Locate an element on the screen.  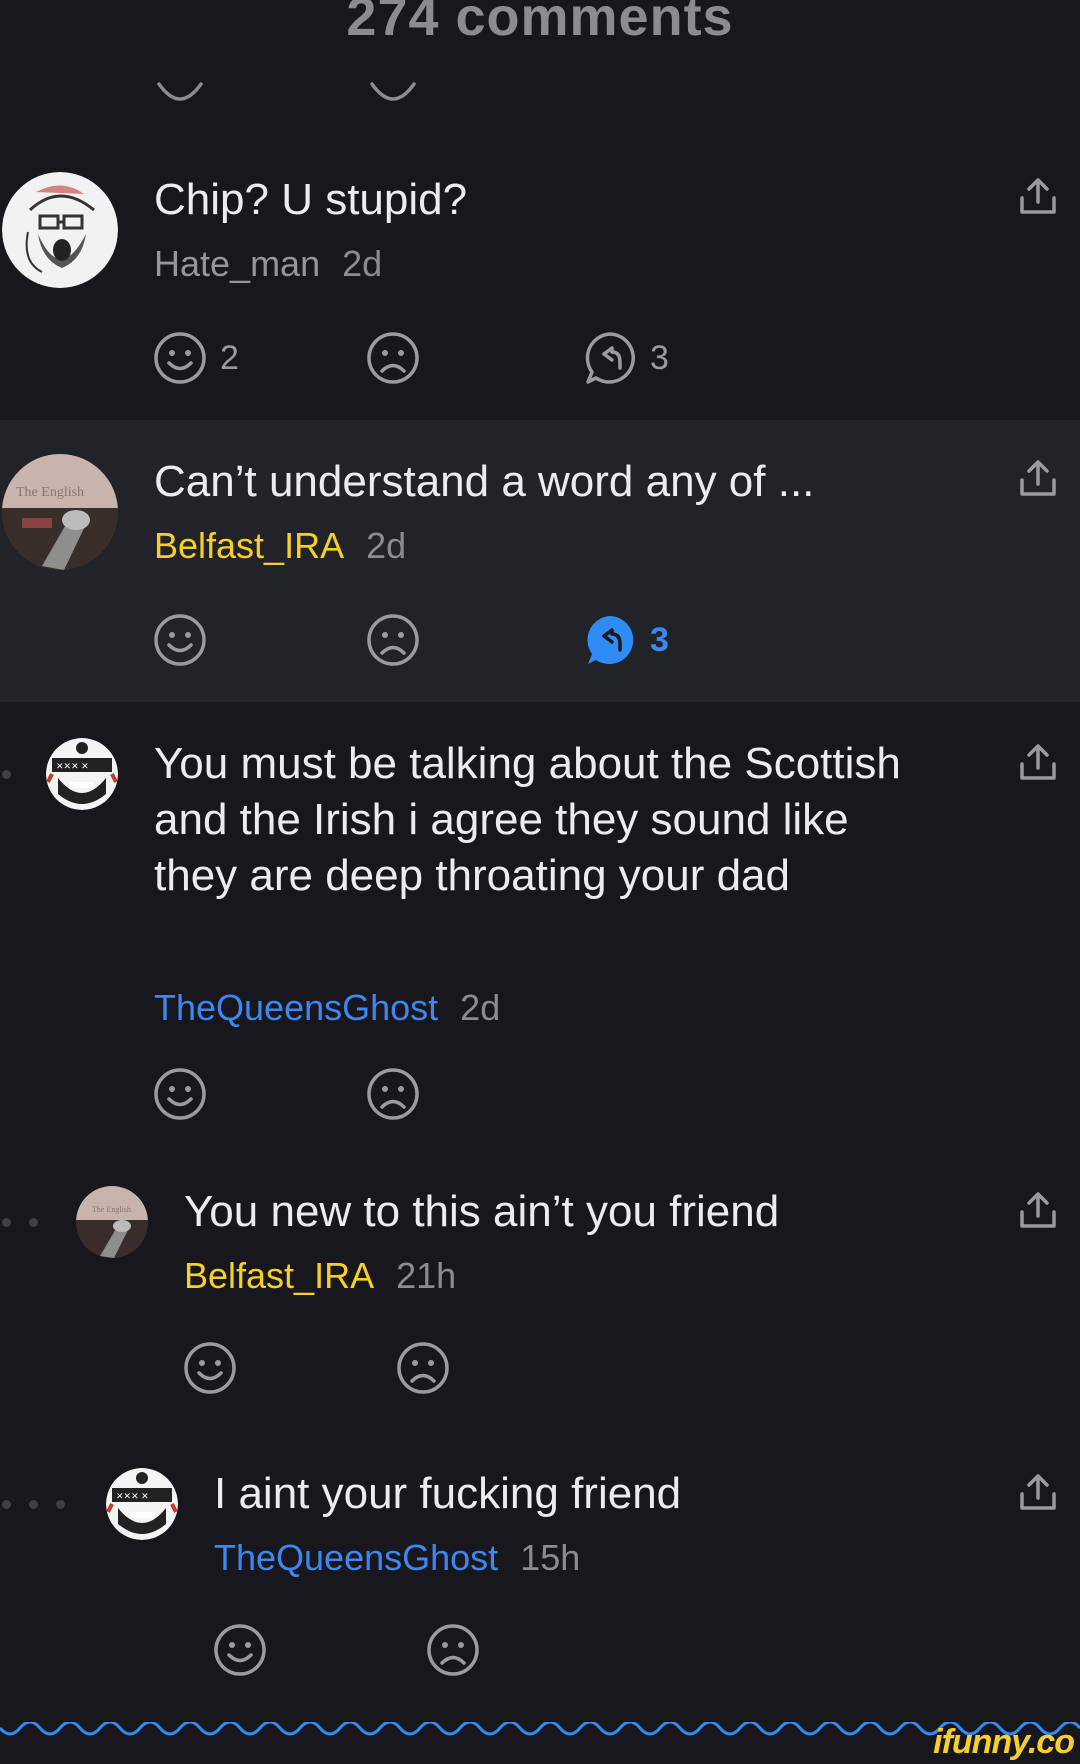
comment-meta: Belfast_IRA 21h is located at coordinates (320, 1276).